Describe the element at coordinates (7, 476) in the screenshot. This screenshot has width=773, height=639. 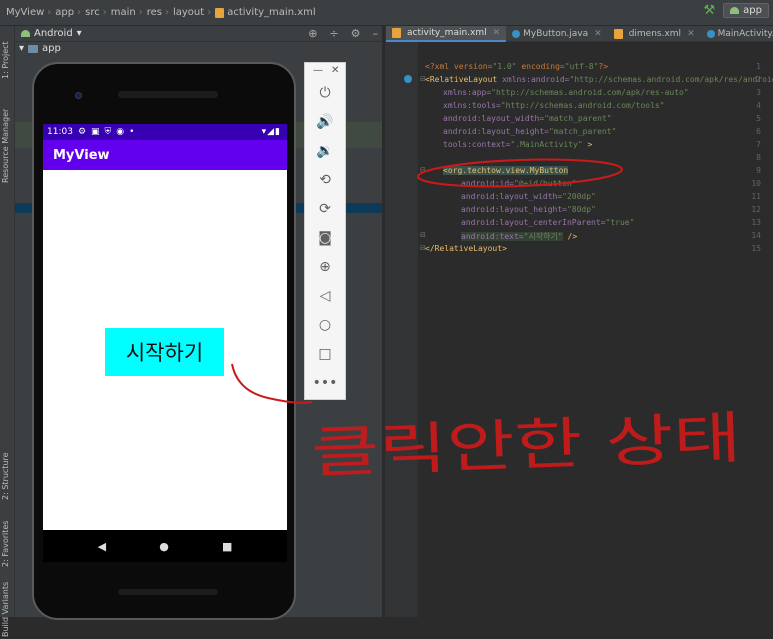
I see `tool-tab-structure: 2: Structure` at that location.